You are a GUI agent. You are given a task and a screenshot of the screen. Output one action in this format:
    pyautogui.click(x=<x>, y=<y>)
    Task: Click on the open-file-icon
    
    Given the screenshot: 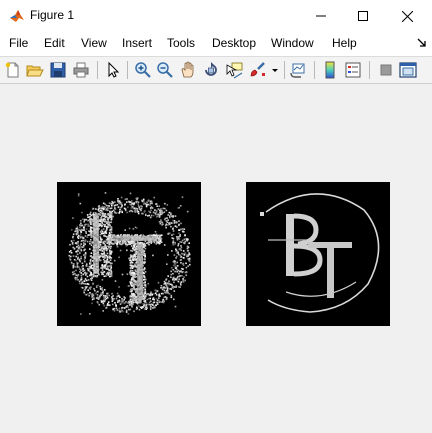 What is the action you would take?
    pyautogui.click(x=35, y=70)
    